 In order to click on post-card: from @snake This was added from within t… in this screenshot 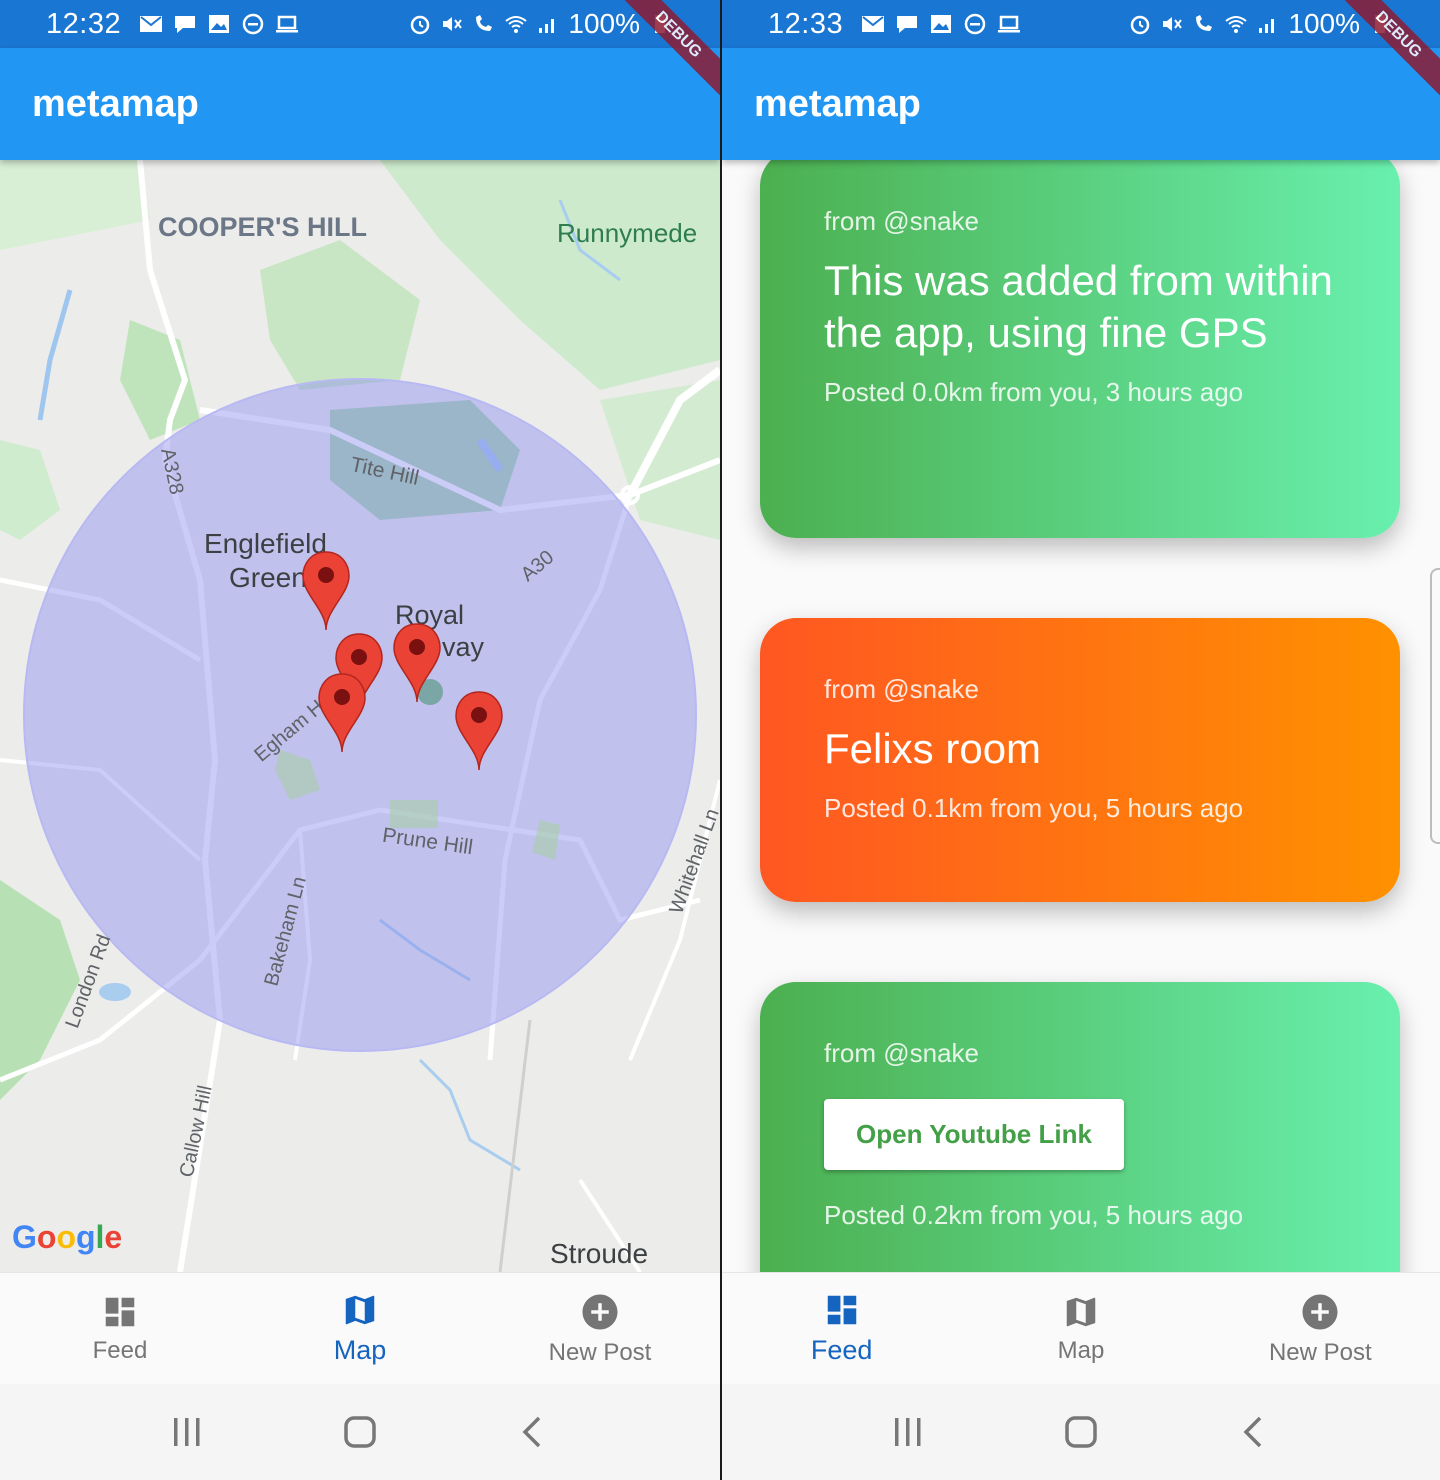, I will do `click(1080, 349)`.